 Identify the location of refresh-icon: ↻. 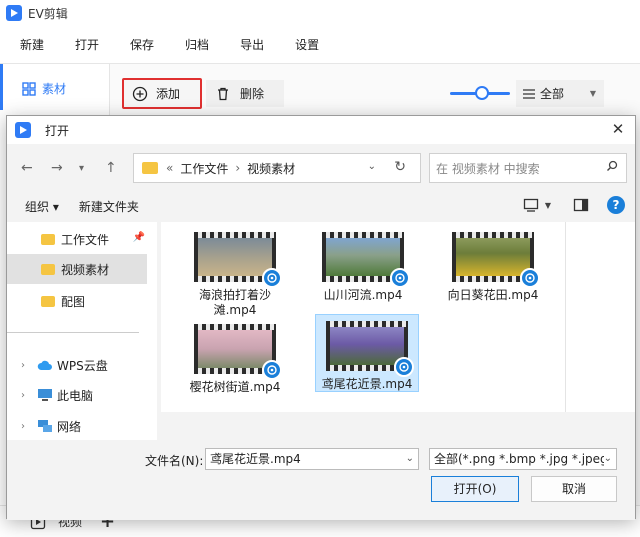
(400, 167).